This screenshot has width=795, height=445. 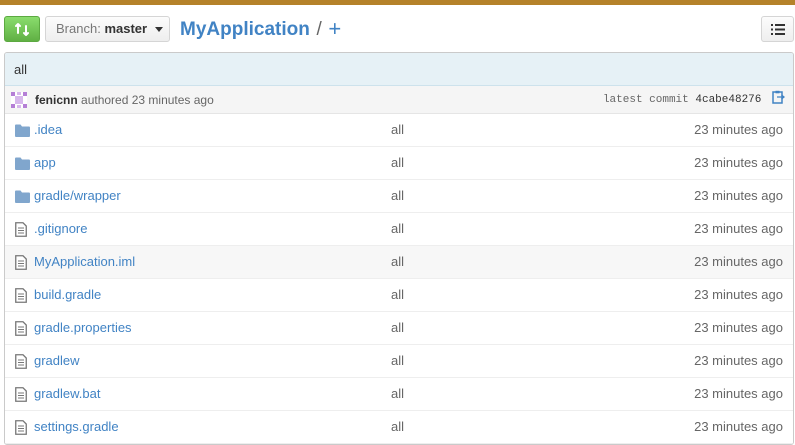 I want to click on authored-time: authored 23 minutes ago, so click(x=147, y=100).